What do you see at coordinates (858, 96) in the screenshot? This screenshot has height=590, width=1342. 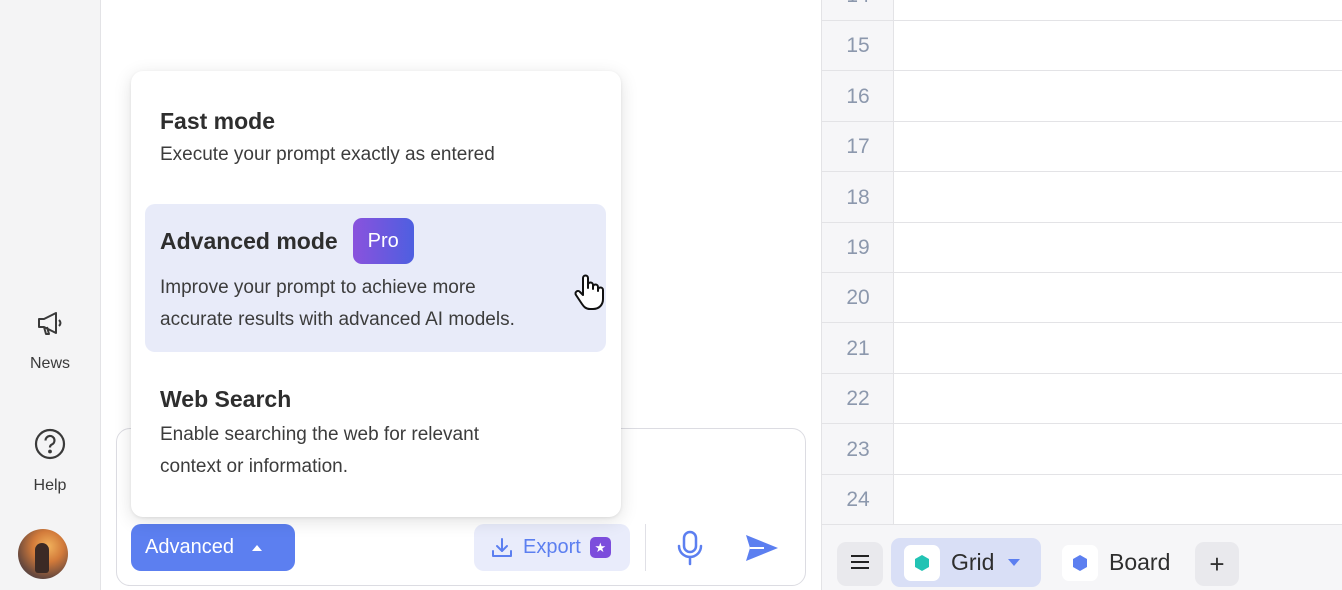 I see `row-number: 16` at bounding box center [858, 96].